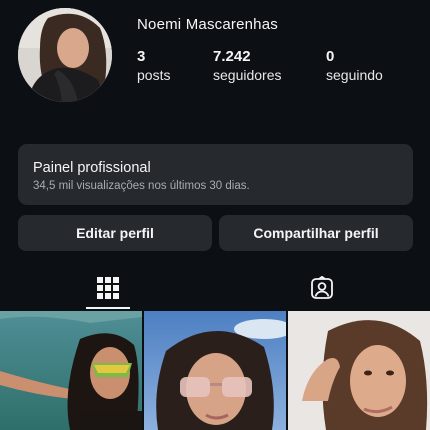 The image size is (430, 430). Describe the element at coordinates (232, 56) in the screenshot. I see `stat-followers-value: 7.242` at that location.